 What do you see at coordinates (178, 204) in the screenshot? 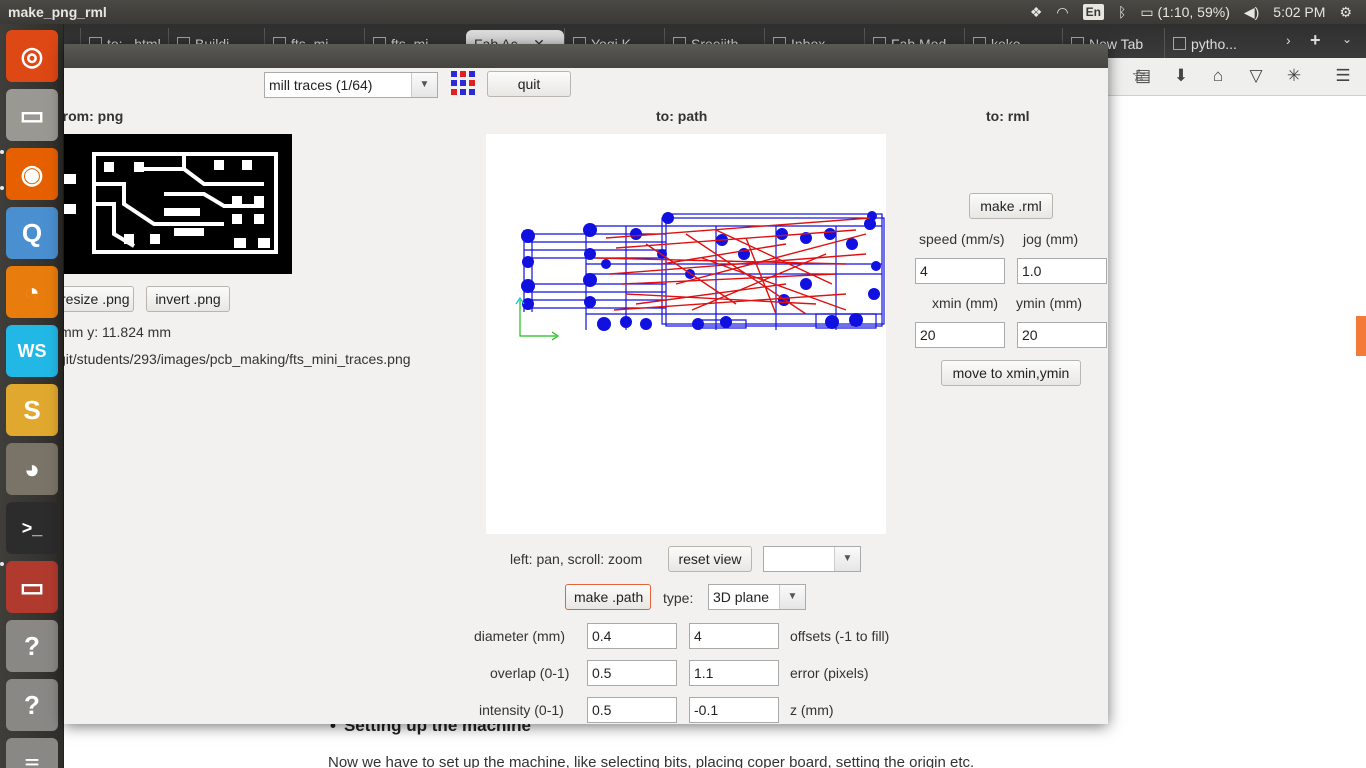
I see `png-preview-image` at bounding box center [178, 204].